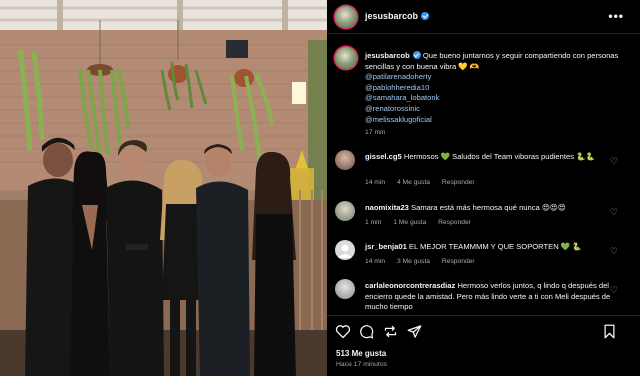 This screenshot has width=640, height=376. I want to click on comment-body: Samara está más hermosa qué nunca 😍😍😍, so click(488, 207).